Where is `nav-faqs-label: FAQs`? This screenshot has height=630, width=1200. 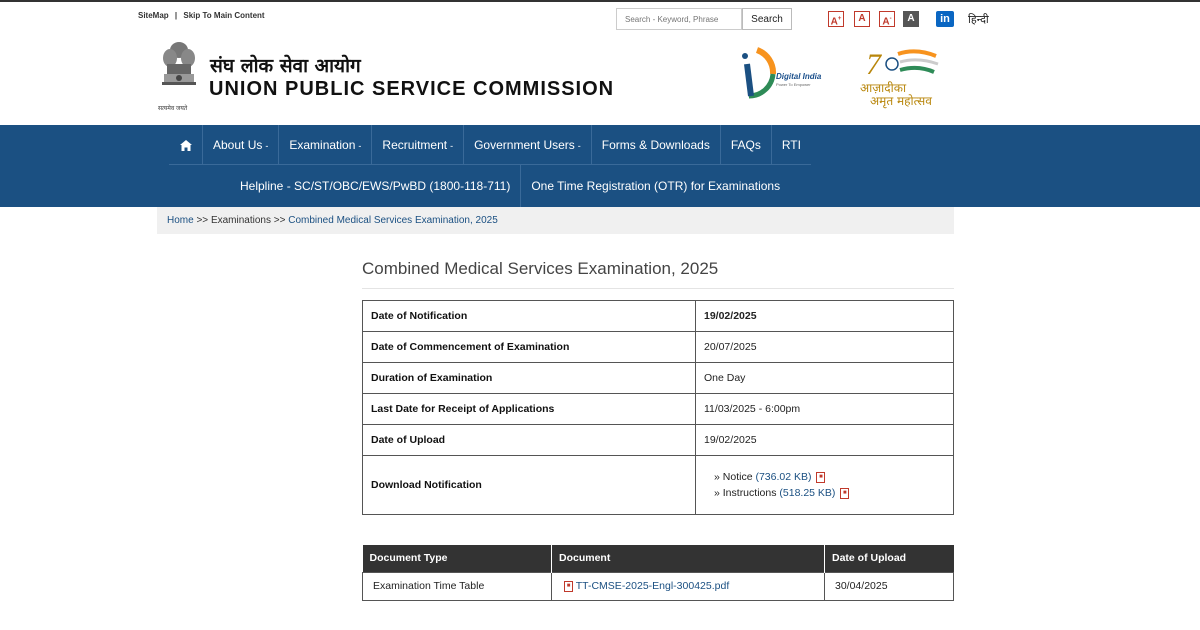 nav-faqs-label: FAQs is located at coordinates (745, 145).